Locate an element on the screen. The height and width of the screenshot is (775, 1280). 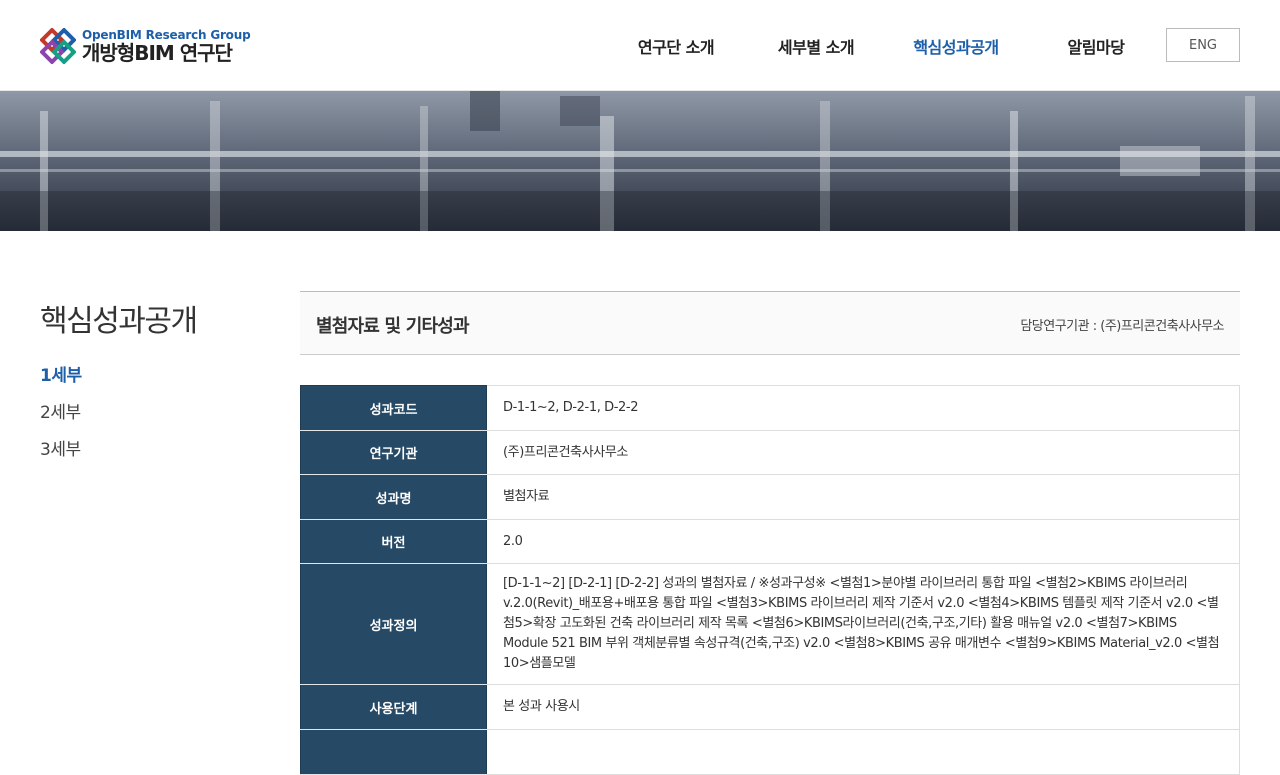
content-title: 별첨자료 및 기타성과 is located at coordinates (393, 326).